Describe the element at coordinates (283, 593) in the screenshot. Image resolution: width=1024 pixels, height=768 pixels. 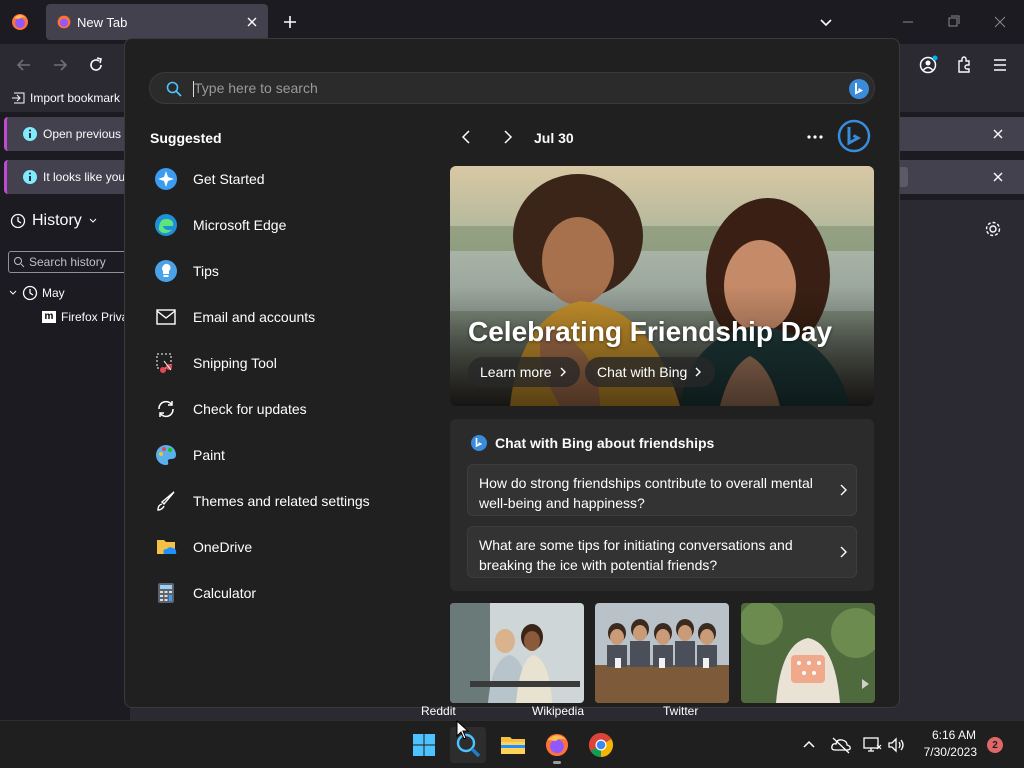
I see `suggested-item-calculator: Calculator` at that location.